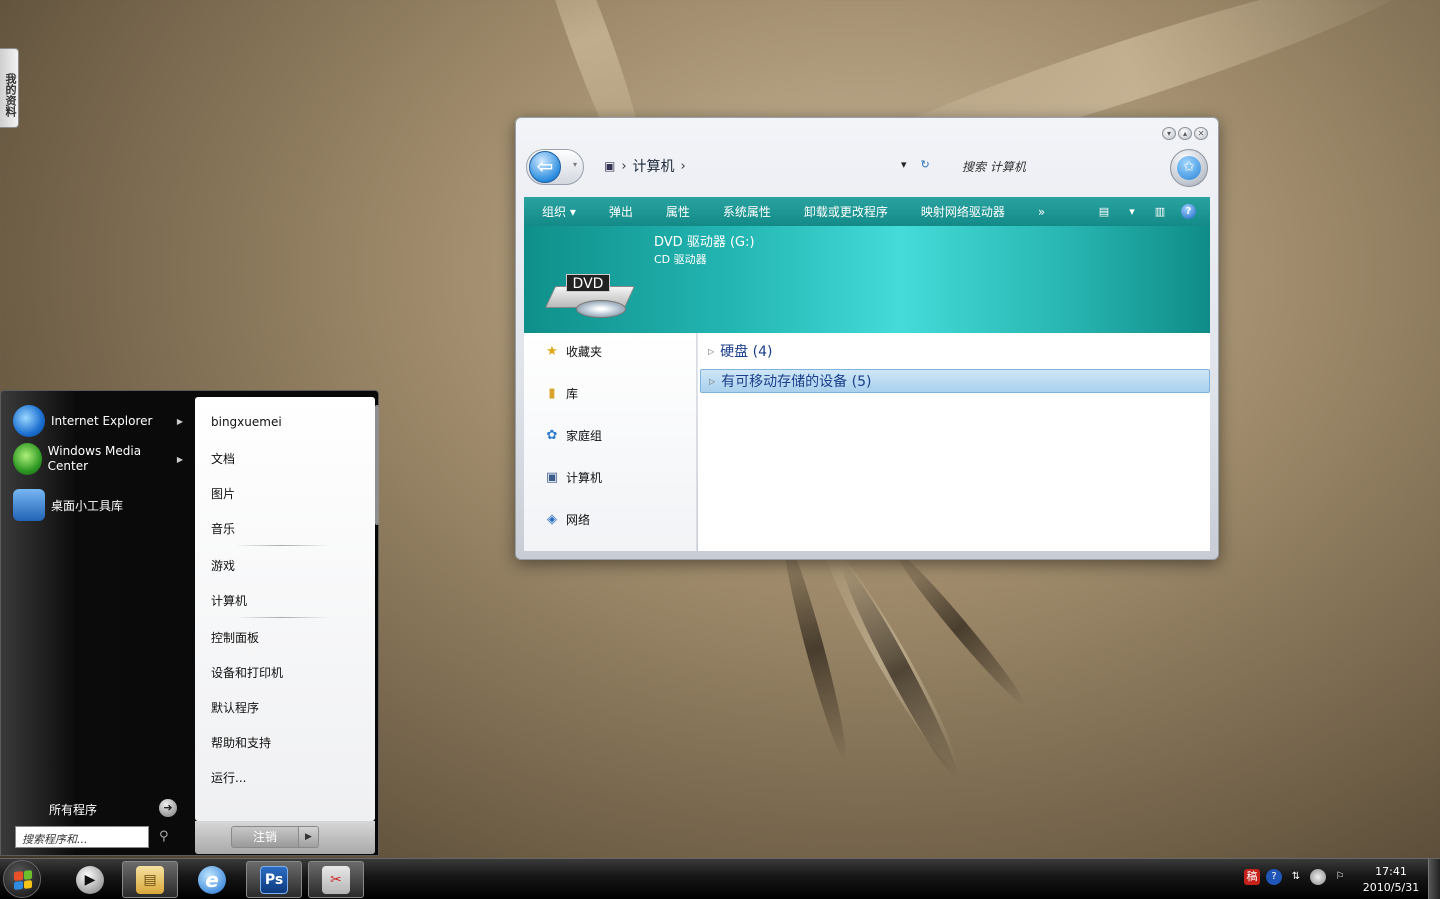 The height and width of the screenshot is (899, 1440). What do you see at coordinates (1104, 212) in the screenshot?
I see `view-options-icon: ▤` at bounding box center [1104, 212].